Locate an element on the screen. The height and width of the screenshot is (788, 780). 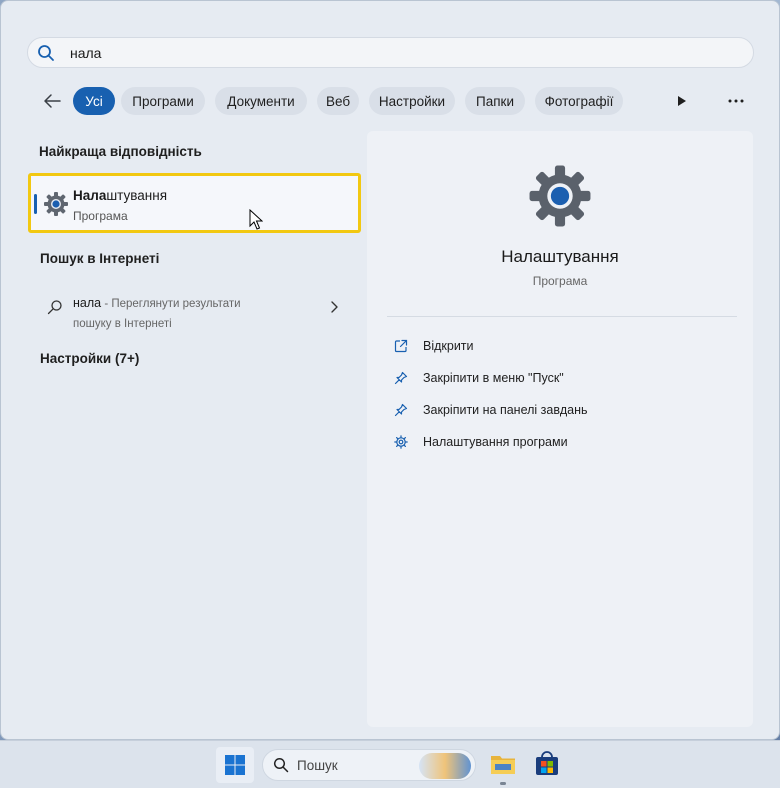
selection-indicator is located at coordinates (35, 204).